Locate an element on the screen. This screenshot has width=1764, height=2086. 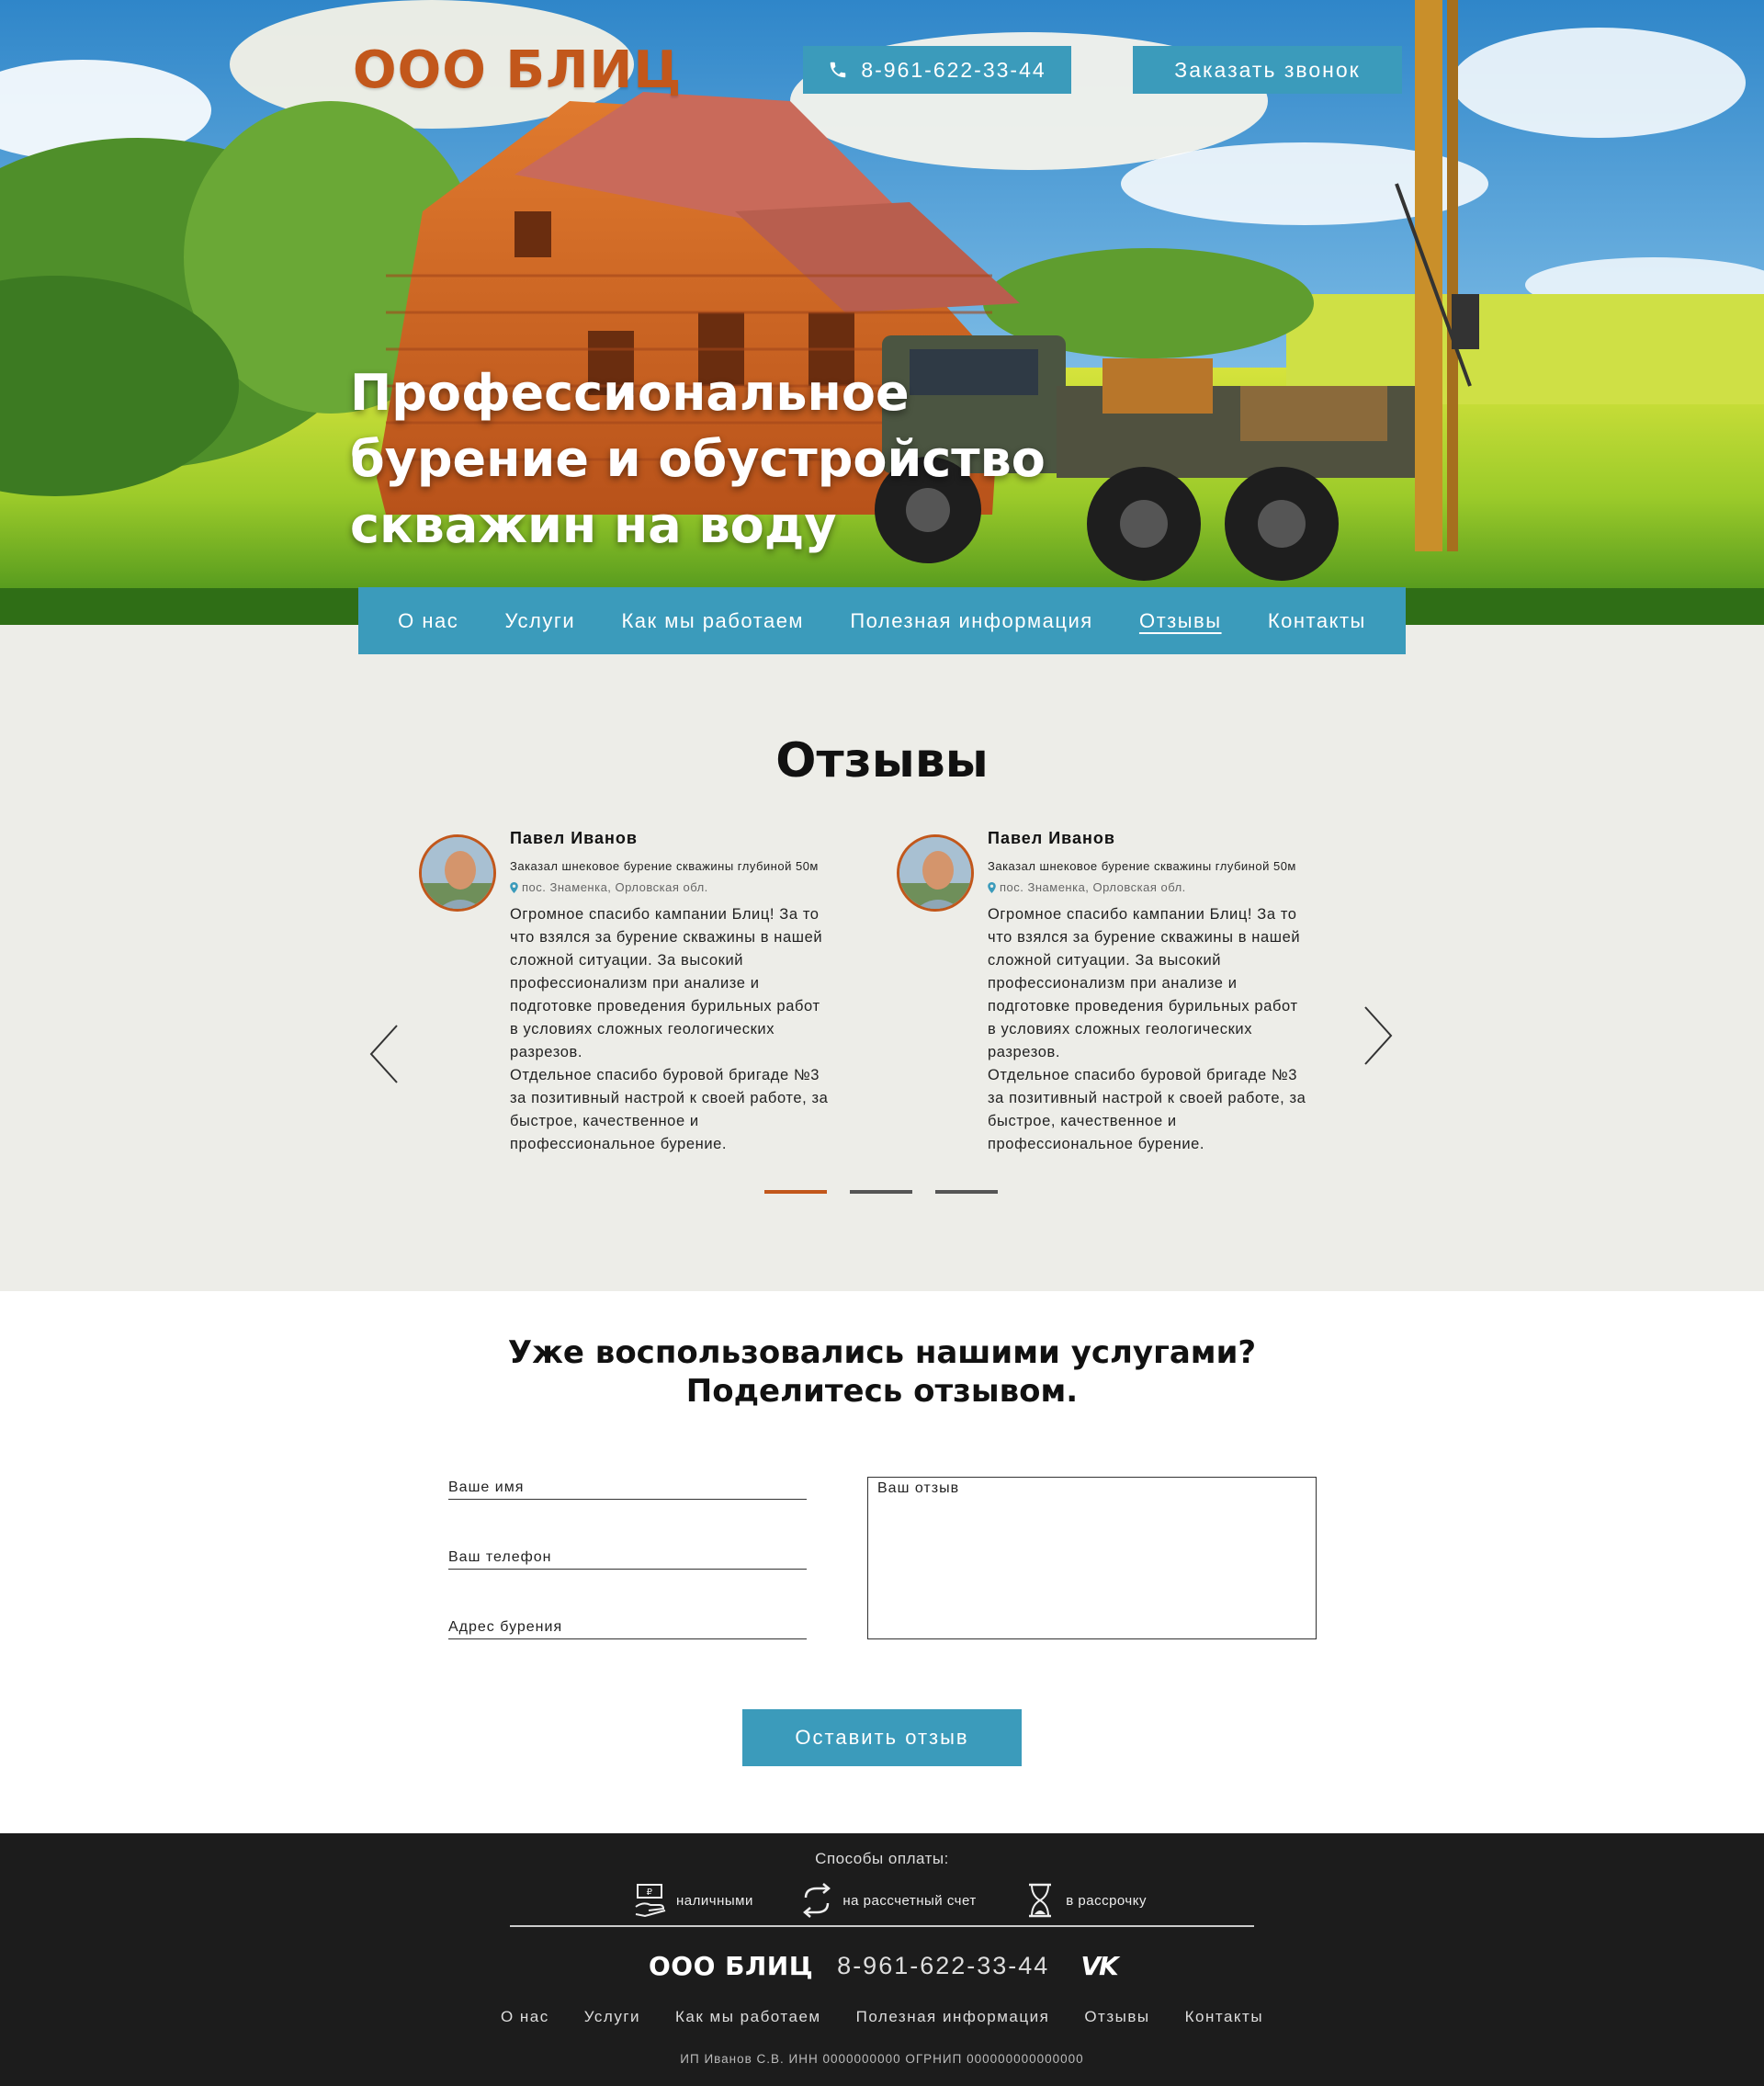
footer-nav-services: Услуги is located at coordinates (612, 2017).